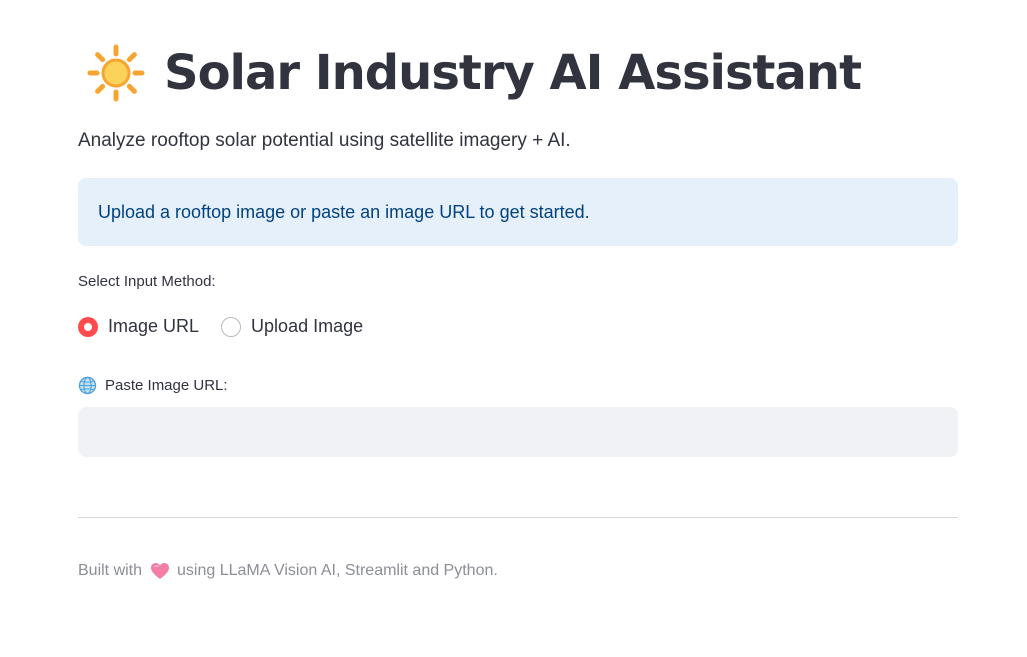 The image size is (1027, 657). Describe the element at coordinates (147, 281) in the screenshot. I see `input-method-label: Select Input Method:` at that location.